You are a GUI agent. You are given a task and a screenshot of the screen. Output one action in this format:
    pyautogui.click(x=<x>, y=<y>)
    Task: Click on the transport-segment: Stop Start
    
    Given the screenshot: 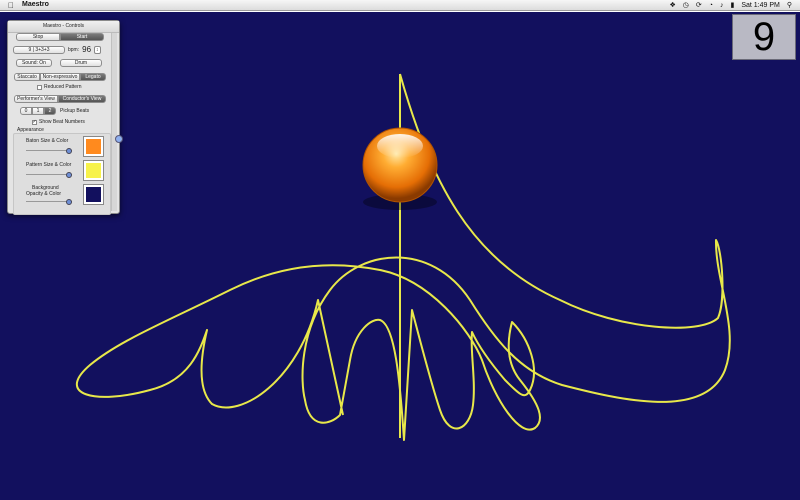 What is the action you would take?
    pyautogui.click(x=60, y=37)
    